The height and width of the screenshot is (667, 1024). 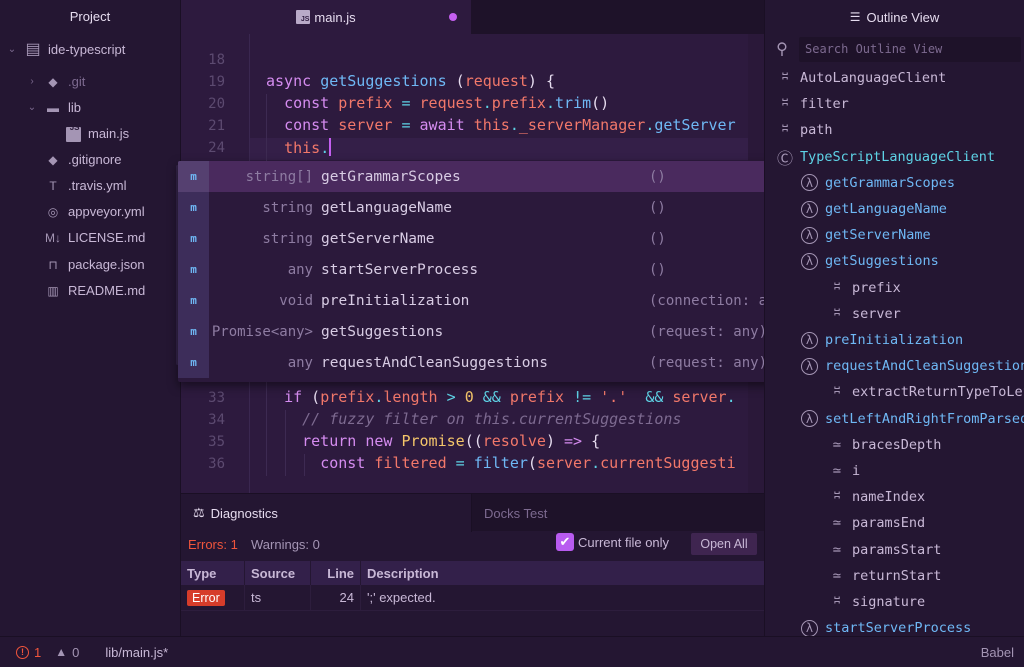 What do you see at coordinates (565, 542) in the screenshot?
I see `checkbox-checked-icon: ✔` at bounding box center [565, 542].